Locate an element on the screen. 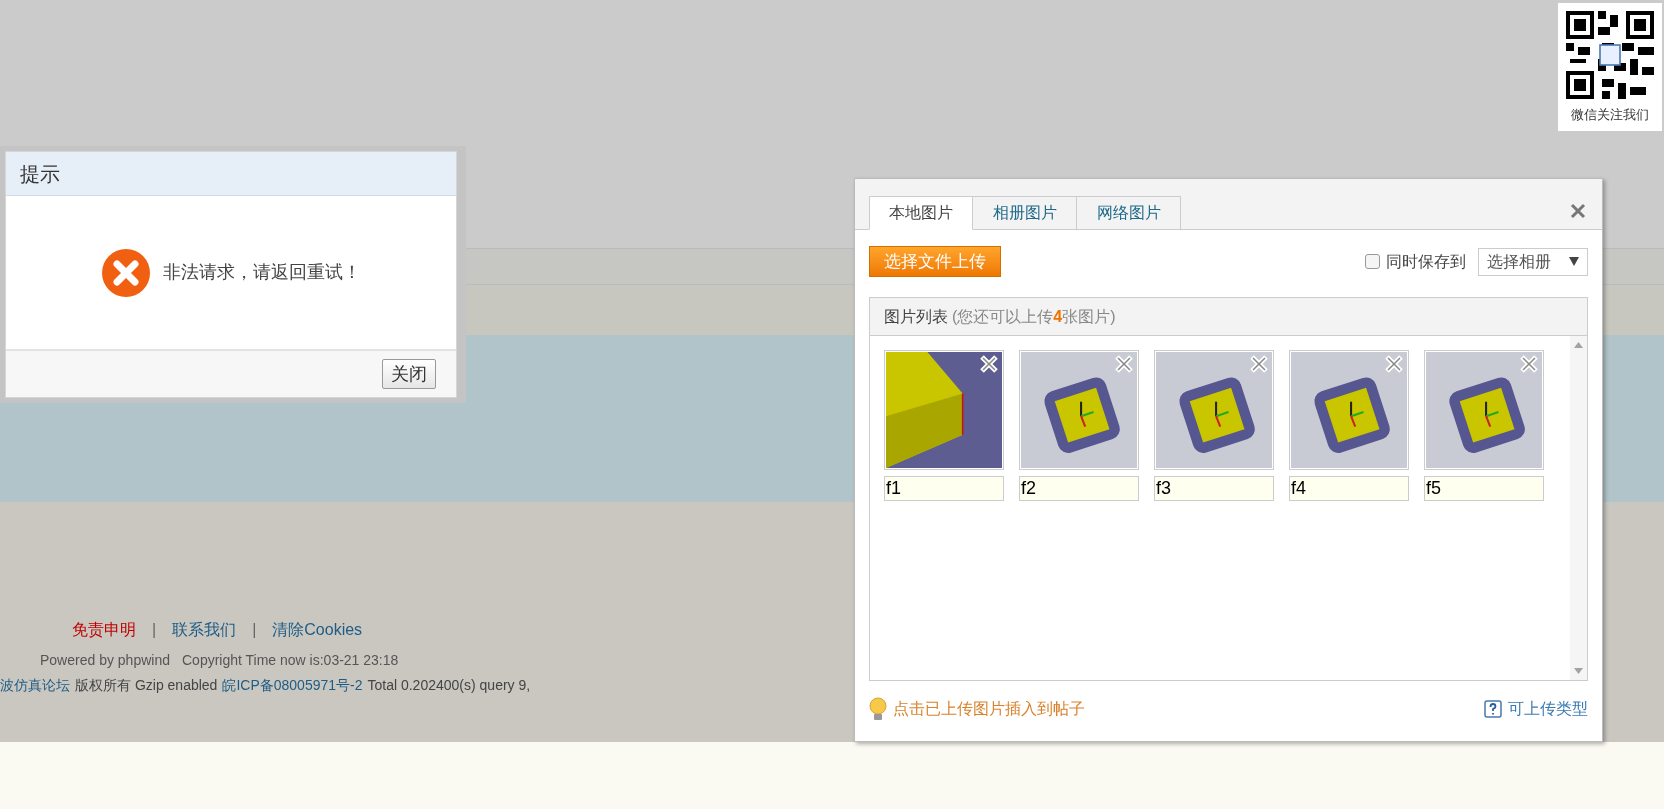  footer-text: 版权所有 Gzip enabled is located at coordinates (146, 685).